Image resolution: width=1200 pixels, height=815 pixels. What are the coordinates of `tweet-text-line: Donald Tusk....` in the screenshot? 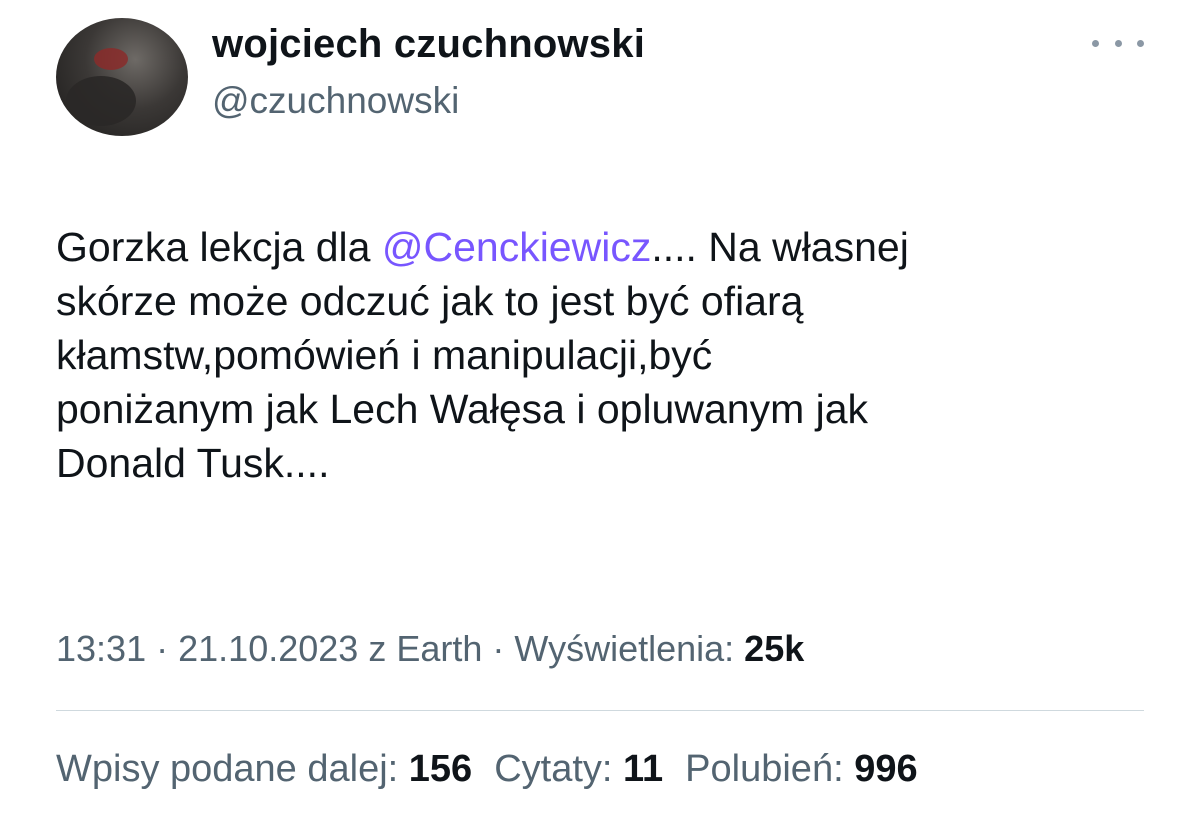 It's located at (193, 463).